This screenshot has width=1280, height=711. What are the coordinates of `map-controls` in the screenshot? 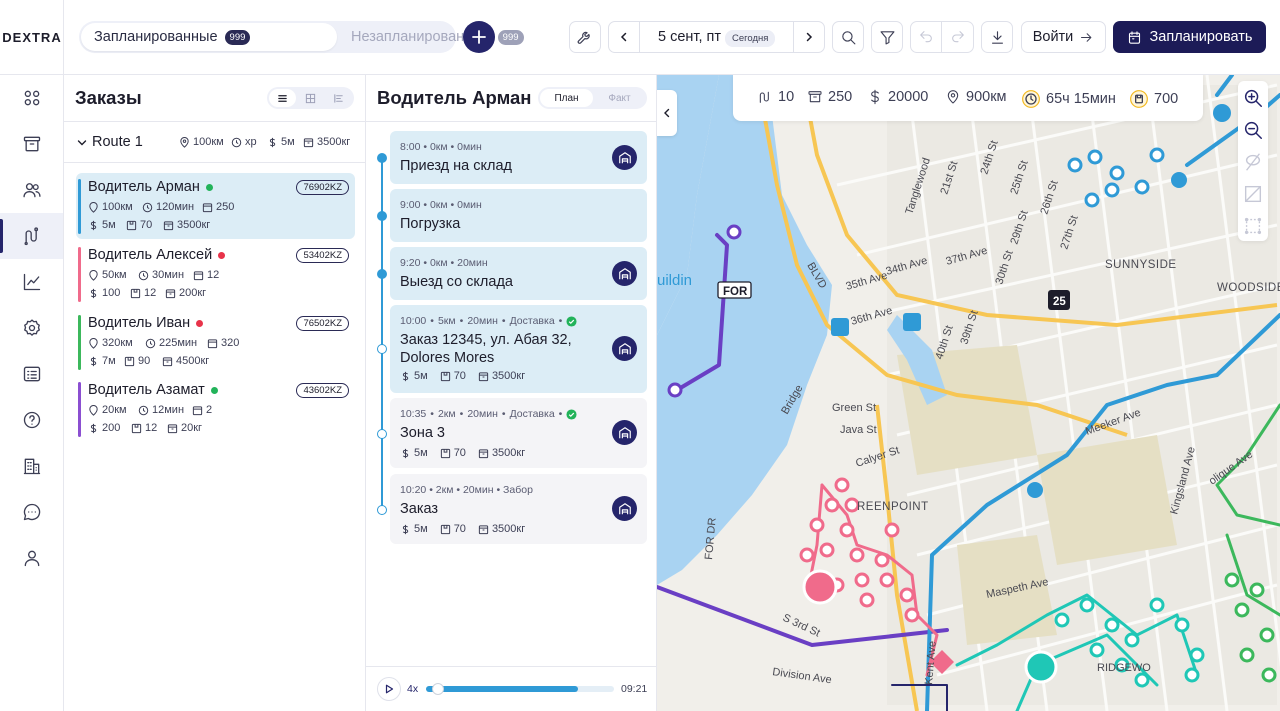 It's located at (1253, 161).